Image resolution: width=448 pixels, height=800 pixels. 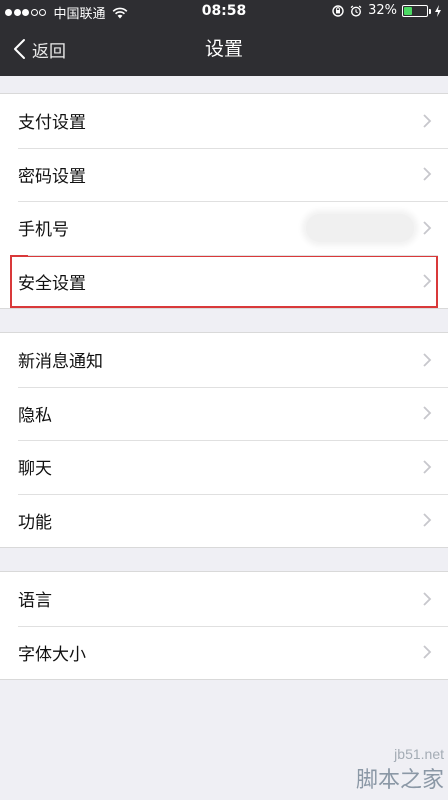 I want to click on settings-item-label: 新消息通知, so click(x=60, y=362).